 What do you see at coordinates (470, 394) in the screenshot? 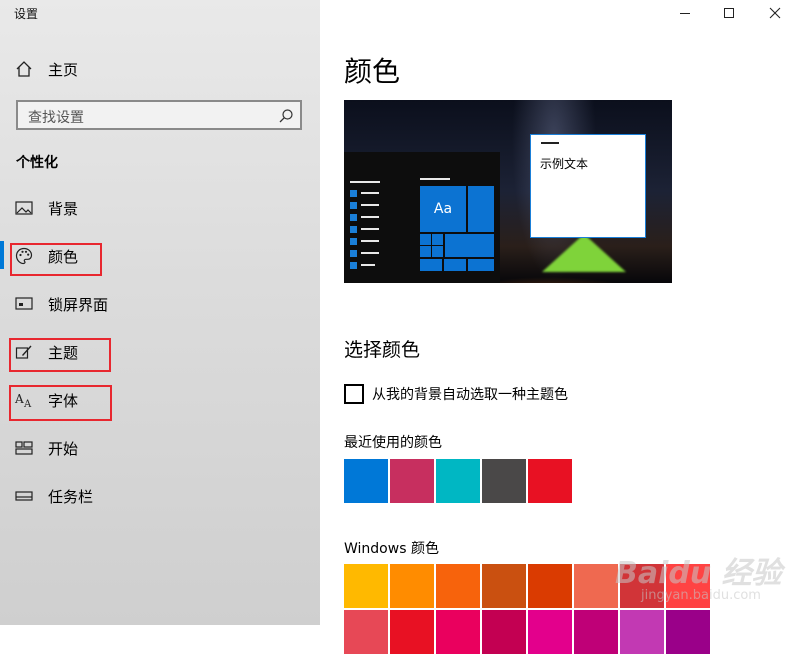
I see `auto-pick-label: 从我的背景自动选取一种主题色` at bounding box center [470, 394].